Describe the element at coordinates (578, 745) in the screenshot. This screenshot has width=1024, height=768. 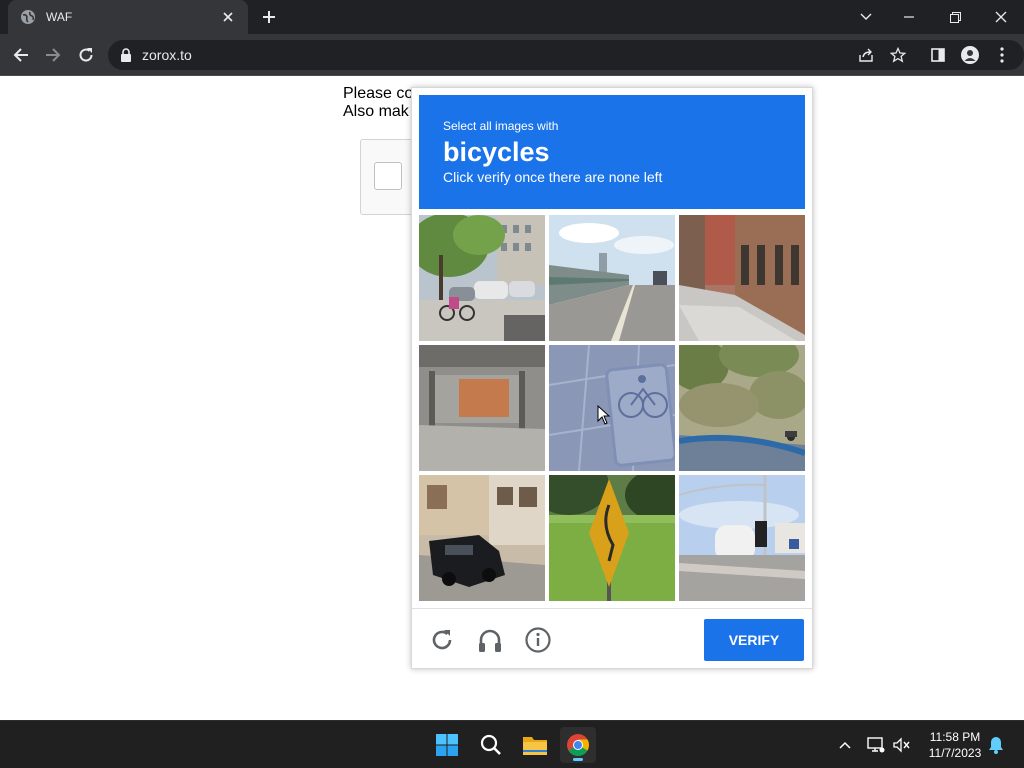
I see `chrome-icon` at that location.